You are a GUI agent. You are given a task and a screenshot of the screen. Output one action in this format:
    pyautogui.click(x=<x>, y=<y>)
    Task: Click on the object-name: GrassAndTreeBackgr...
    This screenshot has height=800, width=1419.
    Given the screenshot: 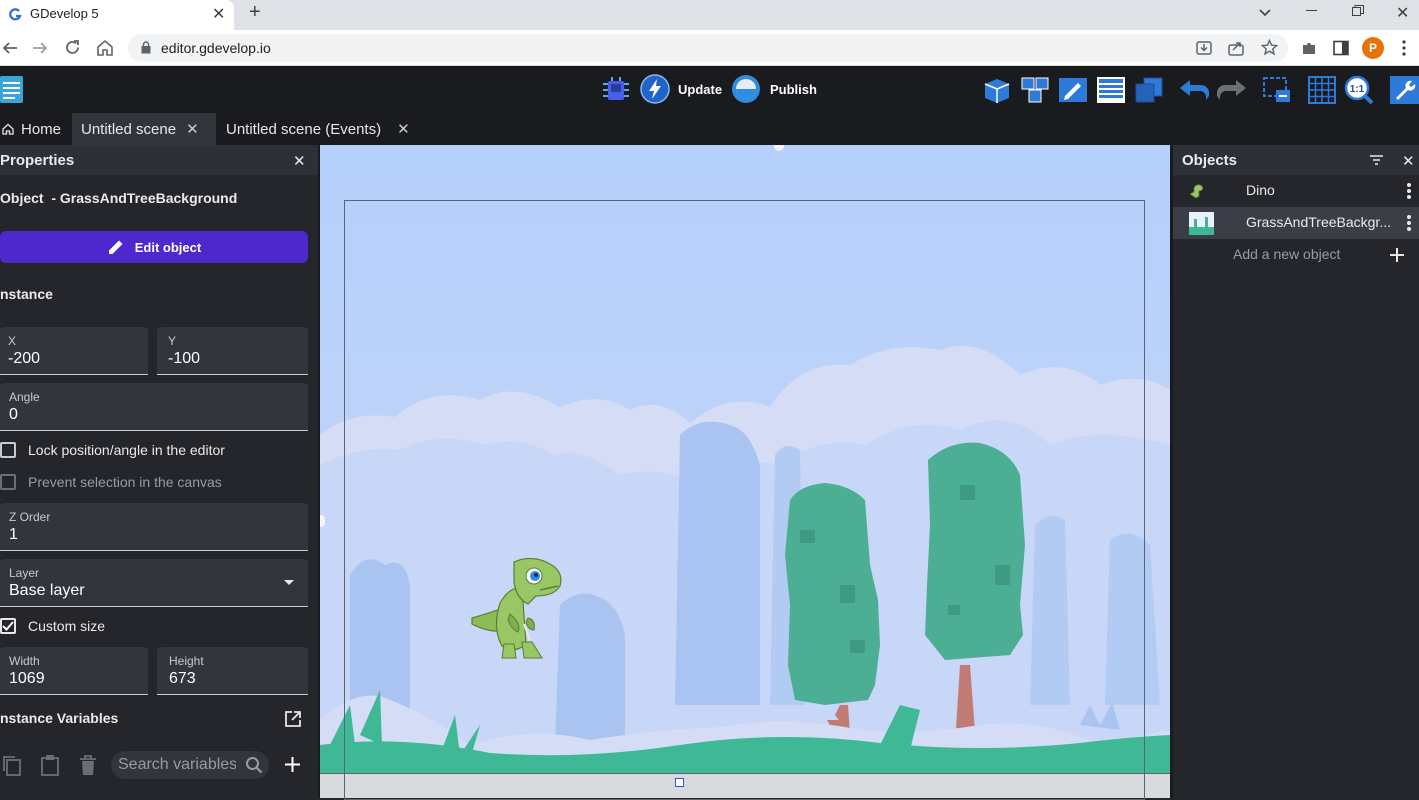 What is the action you would take?
    pyautogui.click(x=1318, y=222)
    